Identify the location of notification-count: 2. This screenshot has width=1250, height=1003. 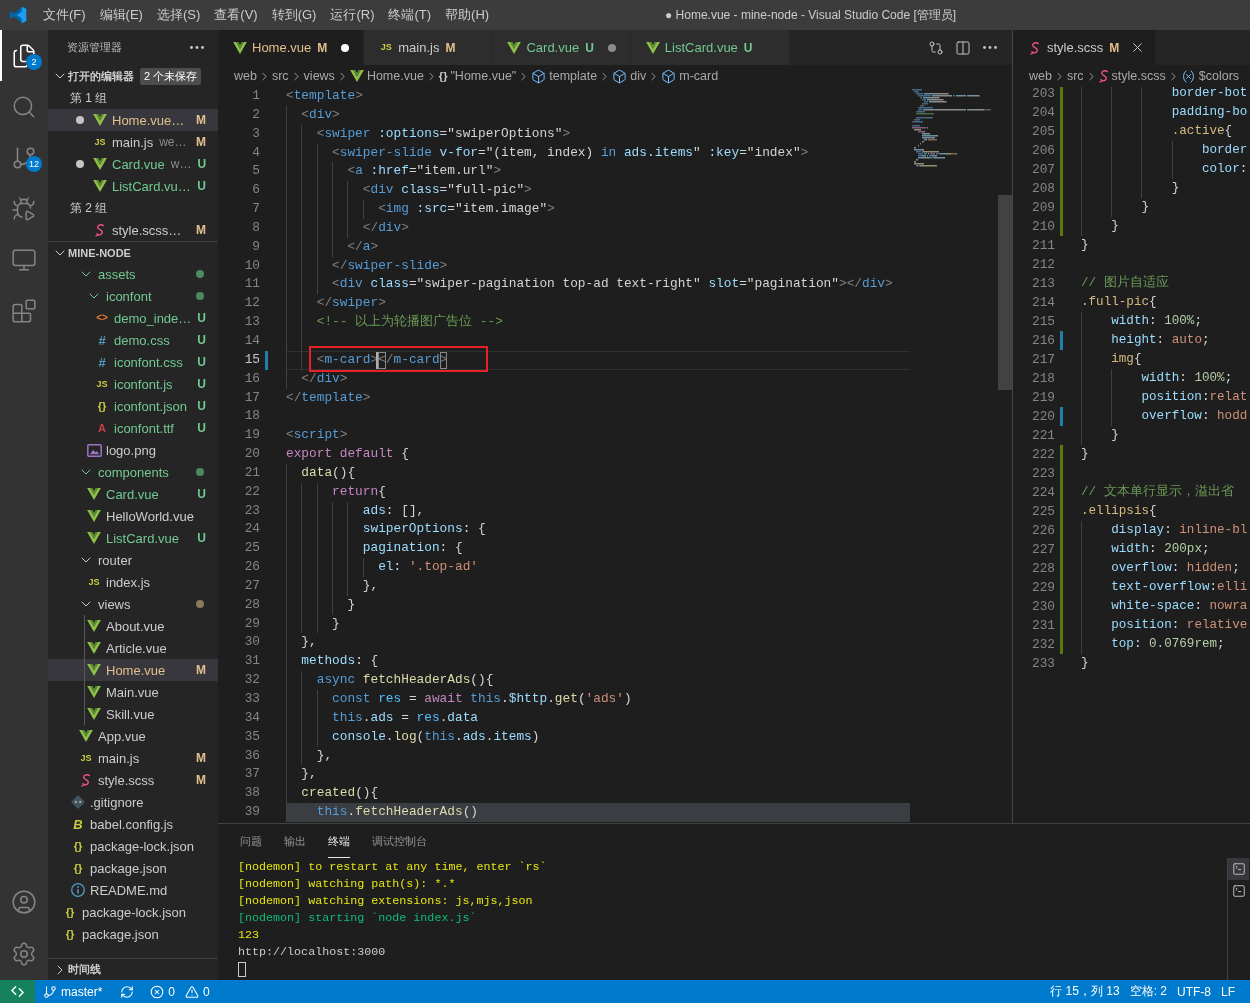
(34, 62).